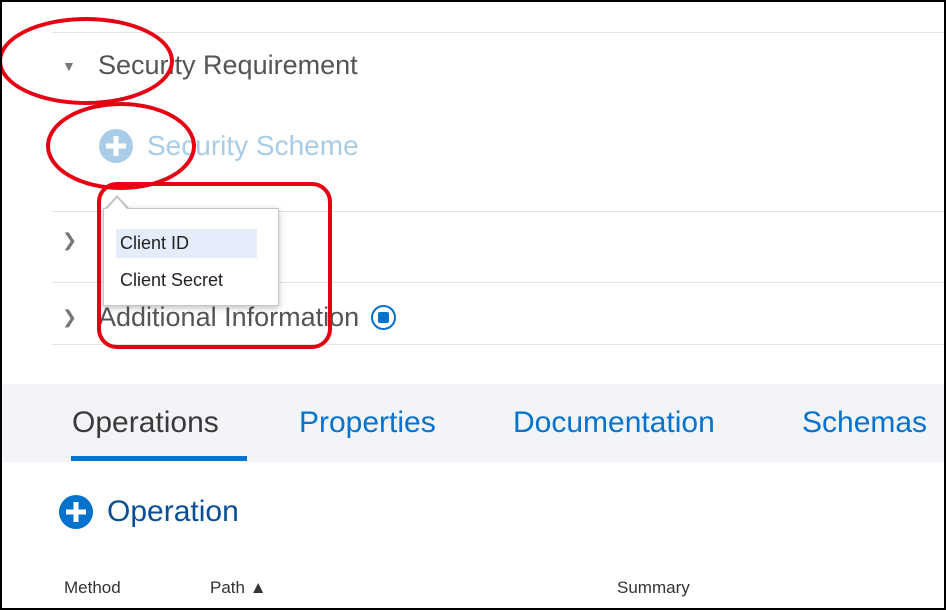  I want to click on column-header-path: Path ▲, so click(238, 588).